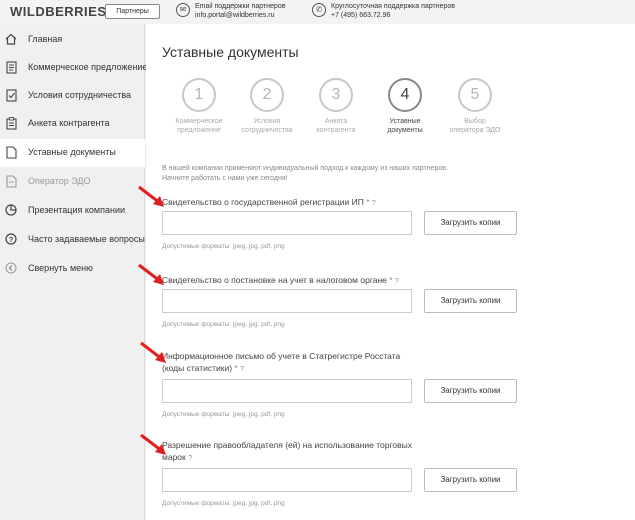  I want to click on sidebar-item-label: Презентация компании, so click(77, 210).